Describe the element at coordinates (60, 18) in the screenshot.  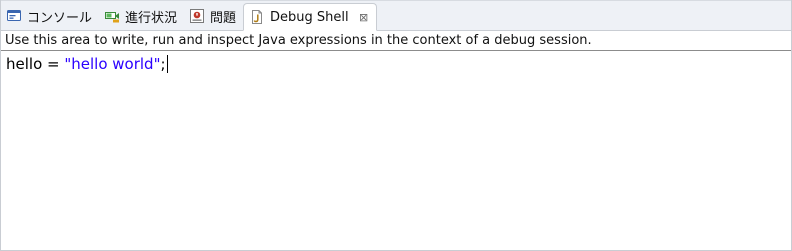
I see `tab-console-label: コンソール` at that location.